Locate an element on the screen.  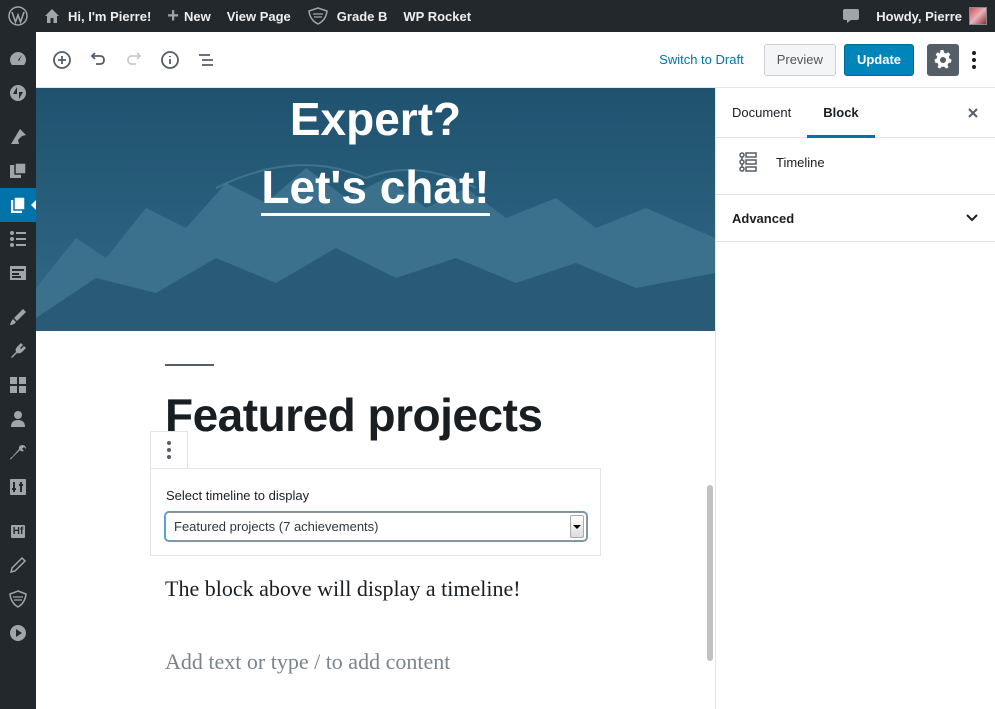
comment-icon is located at coordinates (851, 16).